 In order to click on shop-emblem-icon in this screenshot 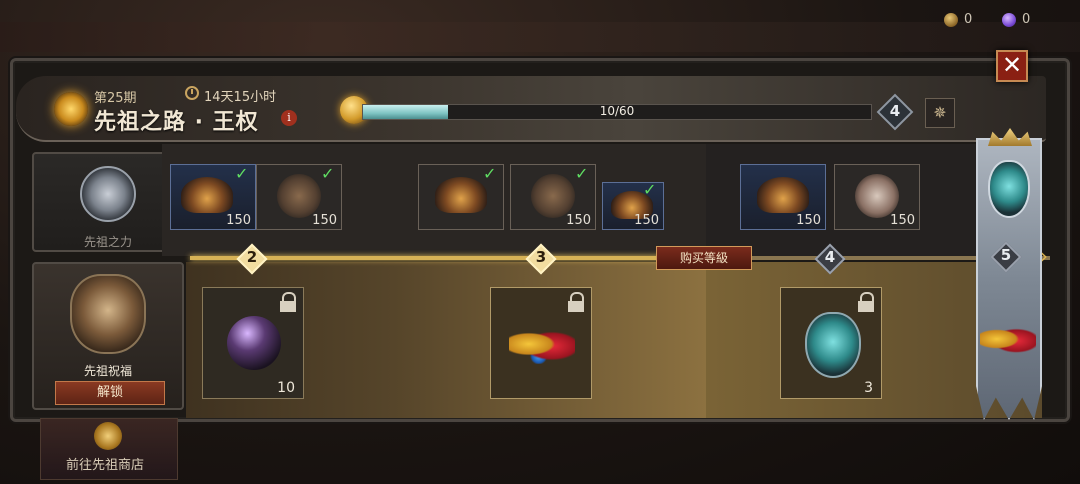, I will do `click(108, 436)`.